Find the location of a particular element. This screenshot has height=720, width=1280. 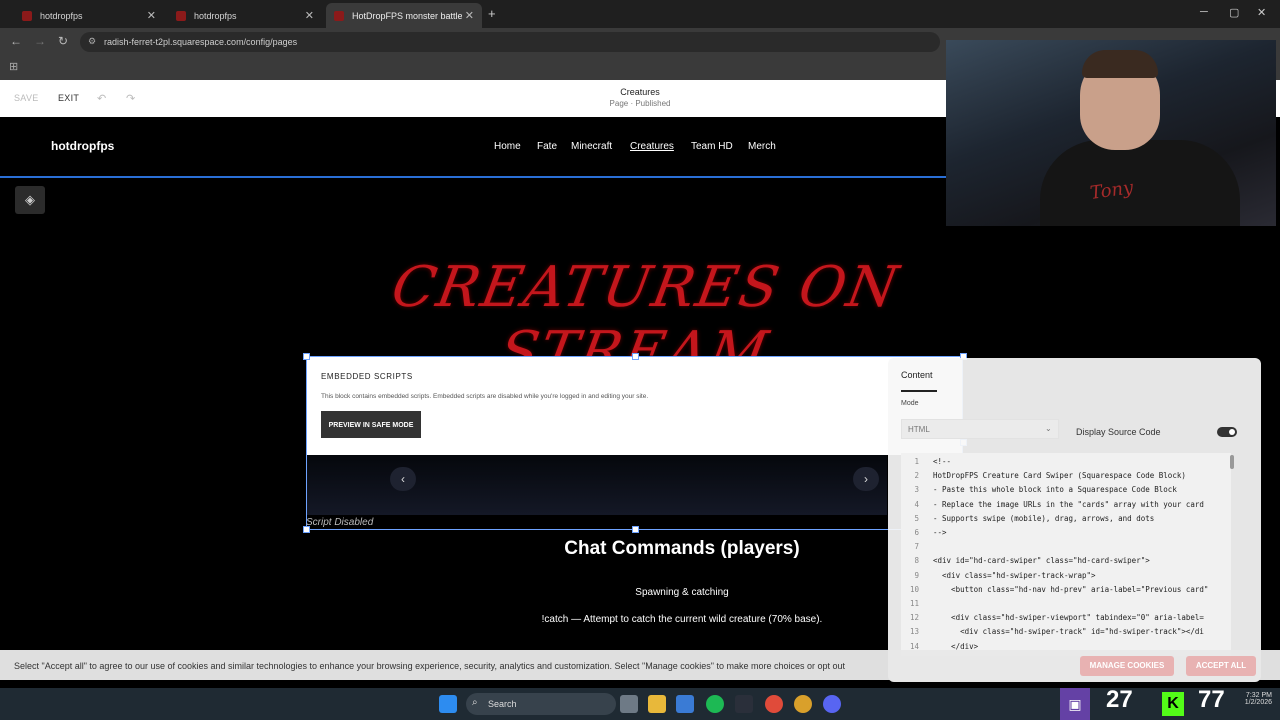

code-text: <!-- is located at coordinates (942, 461).